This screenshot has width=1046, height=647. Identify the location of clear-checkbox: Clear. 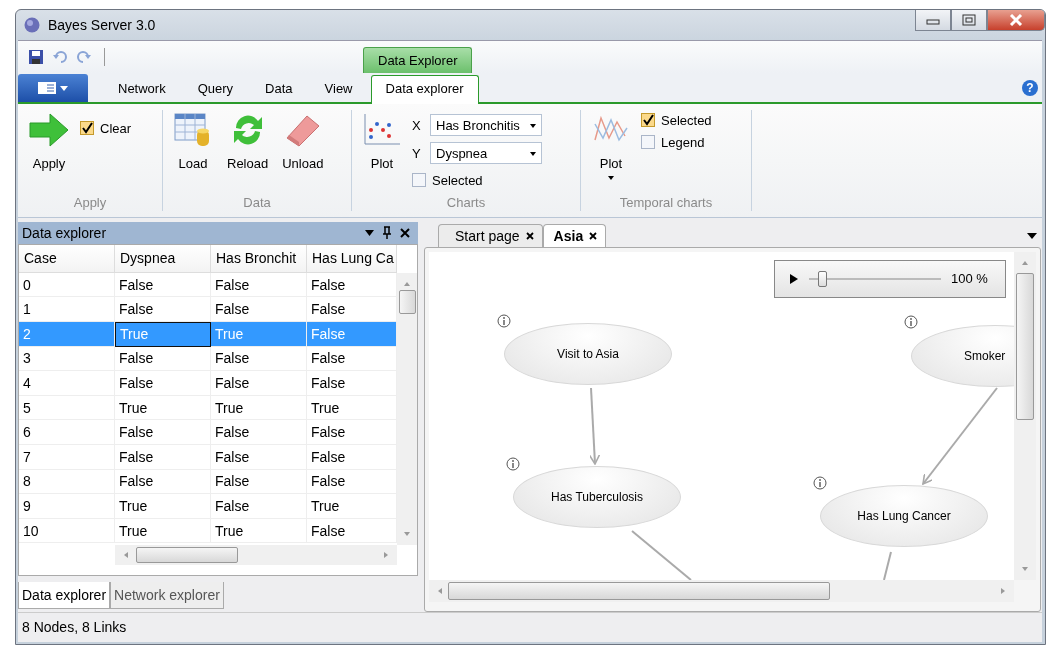
(106, 128).